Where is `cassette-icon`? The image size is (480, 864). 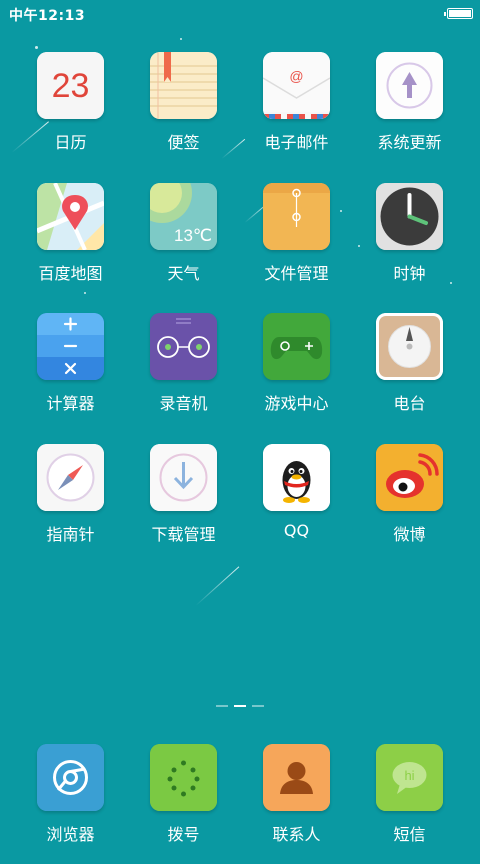
cassette-icon is located at coordinates (183, 346).